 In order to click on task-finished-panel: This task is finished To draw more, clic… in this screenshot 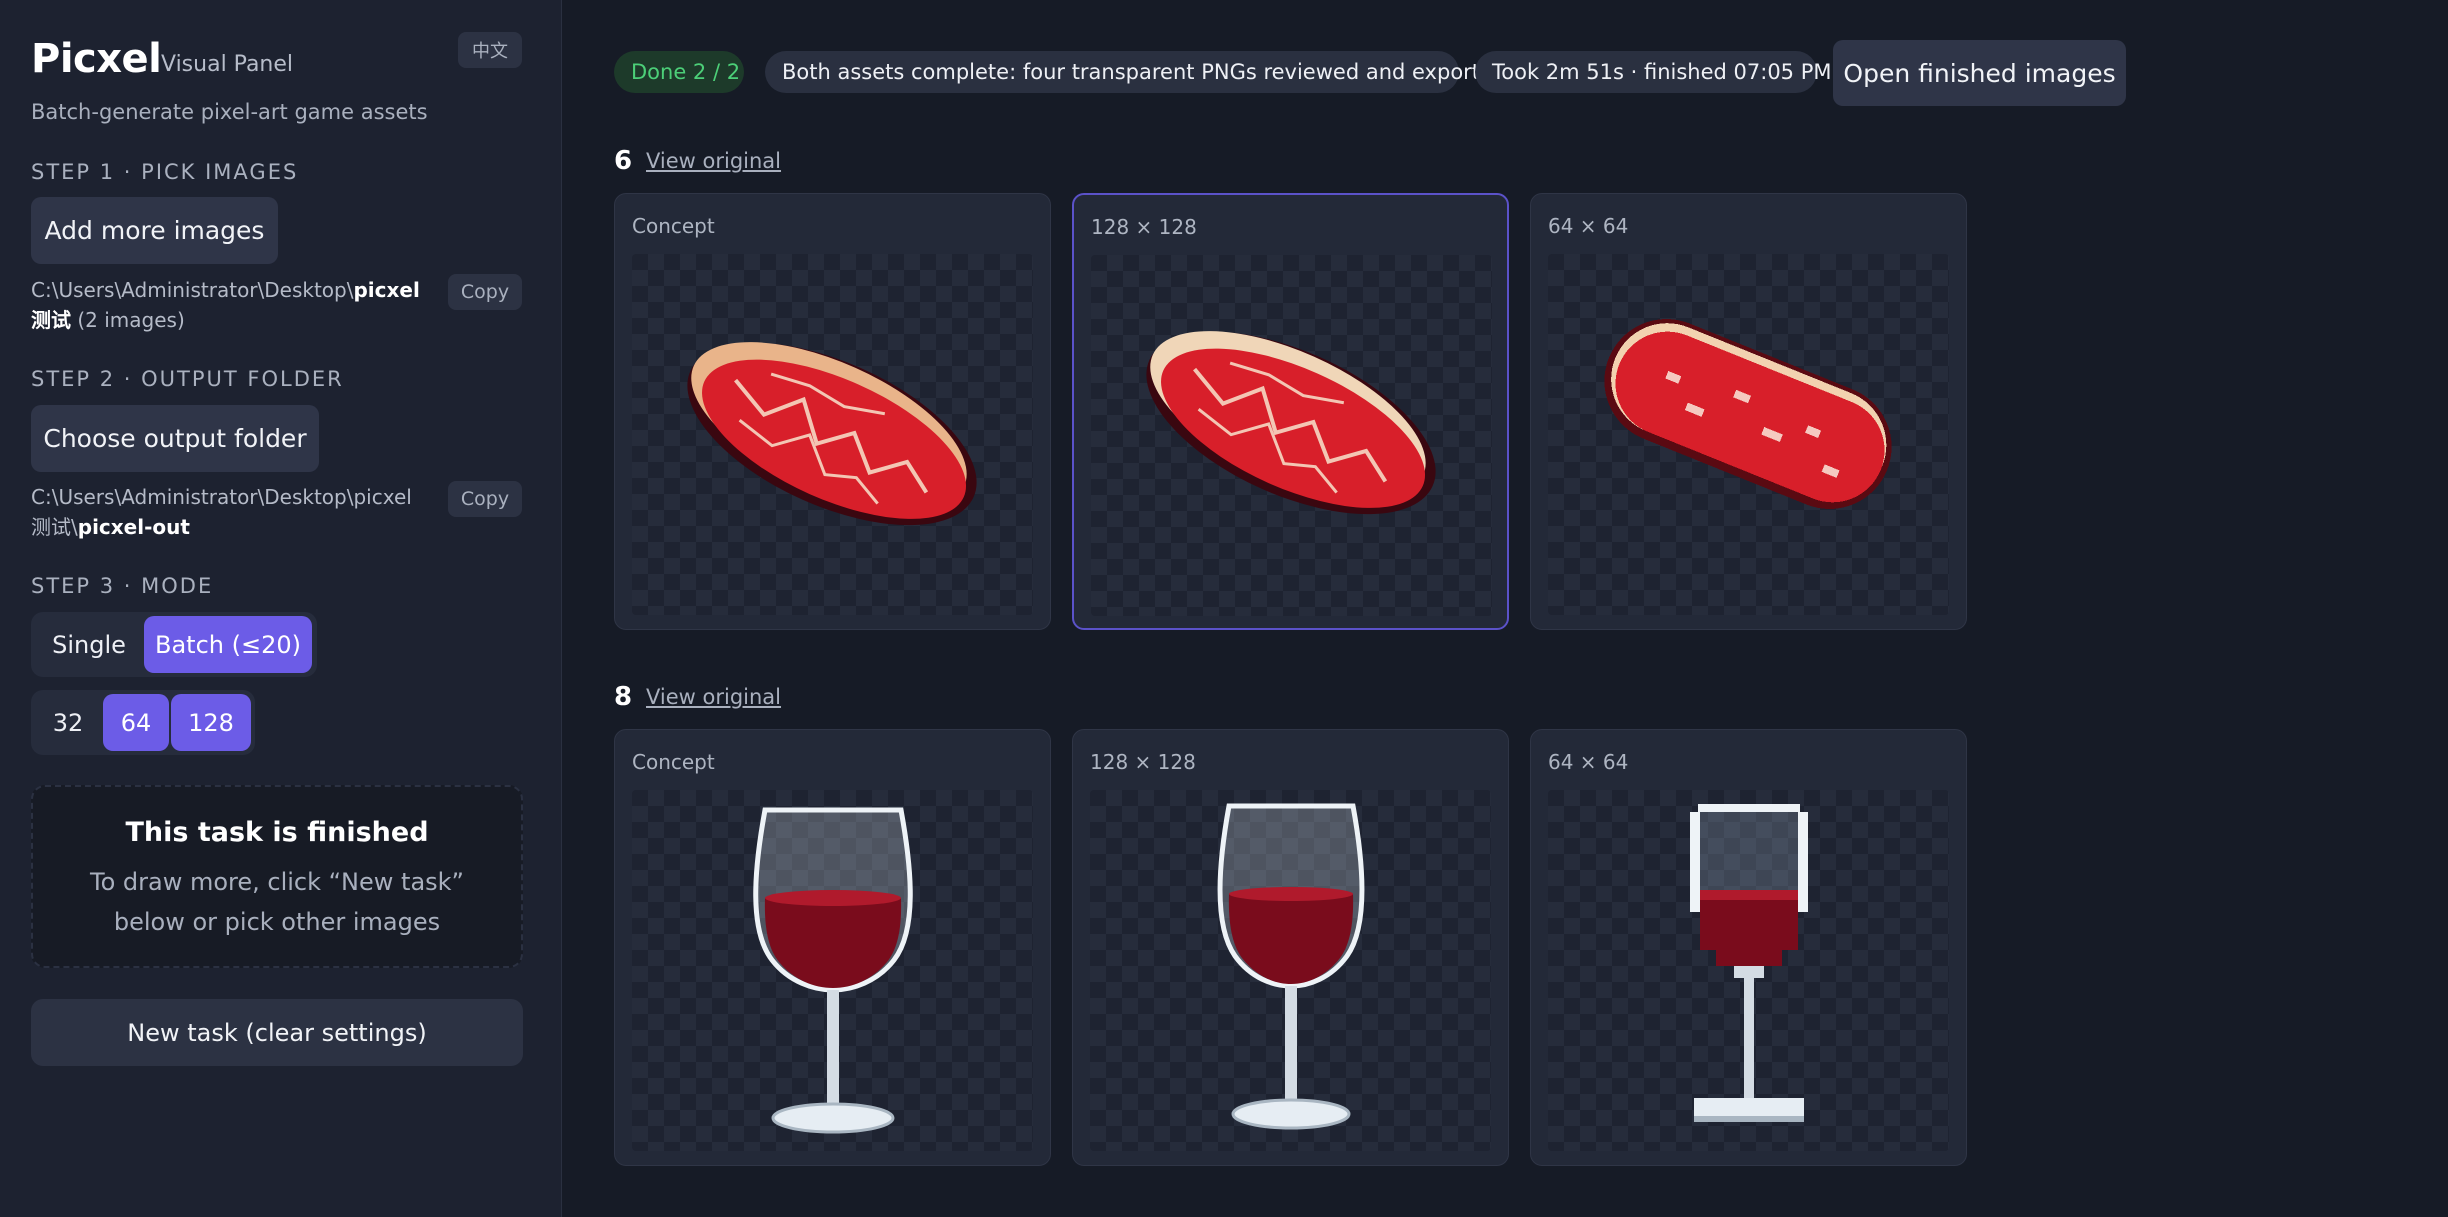, I will do `click(277, 876)`.